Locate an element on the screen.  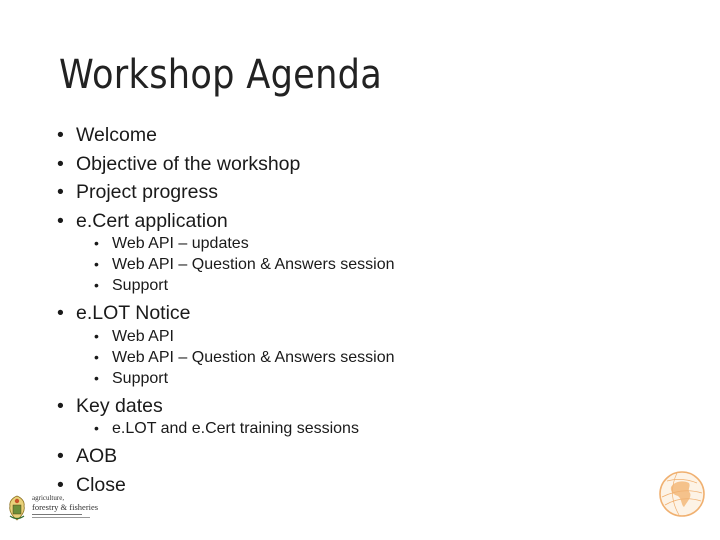
sub-item: • Web API is located at coordinates (240, 336).